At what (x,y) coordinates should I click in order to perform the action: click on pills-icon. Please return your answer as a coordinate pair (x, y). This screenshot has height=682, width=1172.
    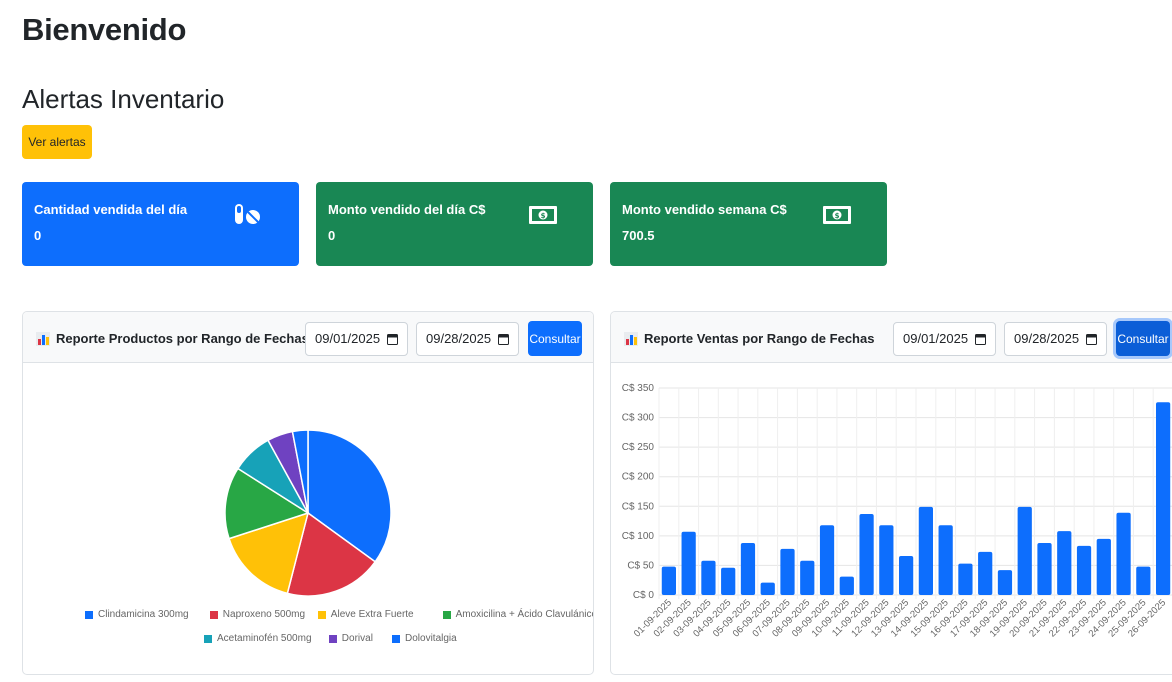
    Looking at the image, I should click on (247, 214).